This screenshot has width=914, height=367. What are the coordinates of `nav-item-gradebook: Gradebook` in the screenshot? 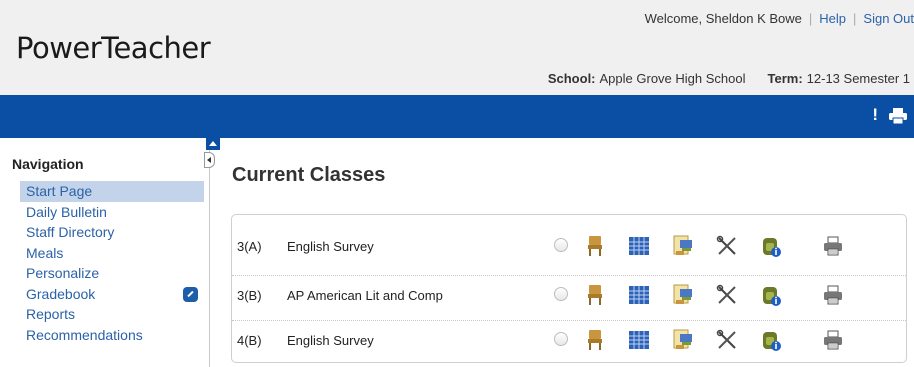 It's located at (112, 294).